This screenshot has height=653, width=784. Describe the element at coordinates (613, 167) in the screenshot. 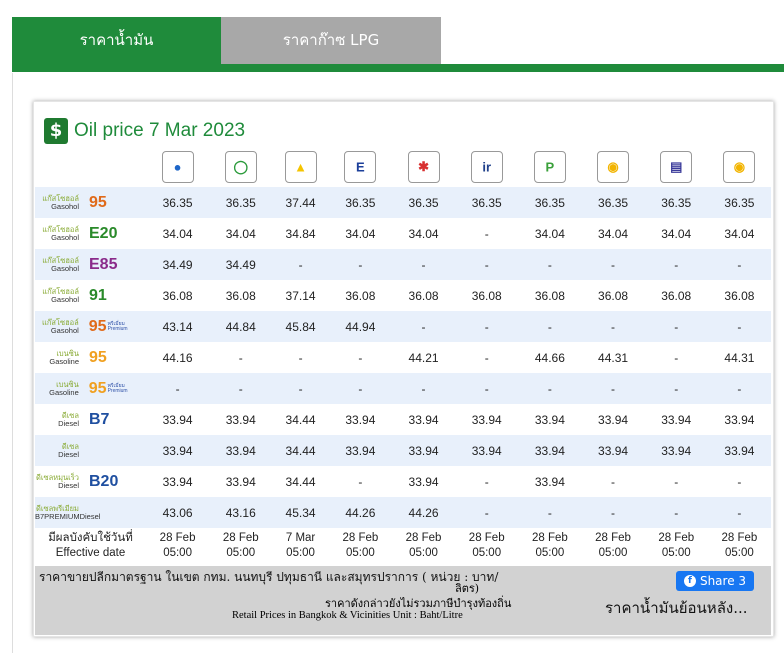

I see `susco-logo-icon: ◉` at that location.